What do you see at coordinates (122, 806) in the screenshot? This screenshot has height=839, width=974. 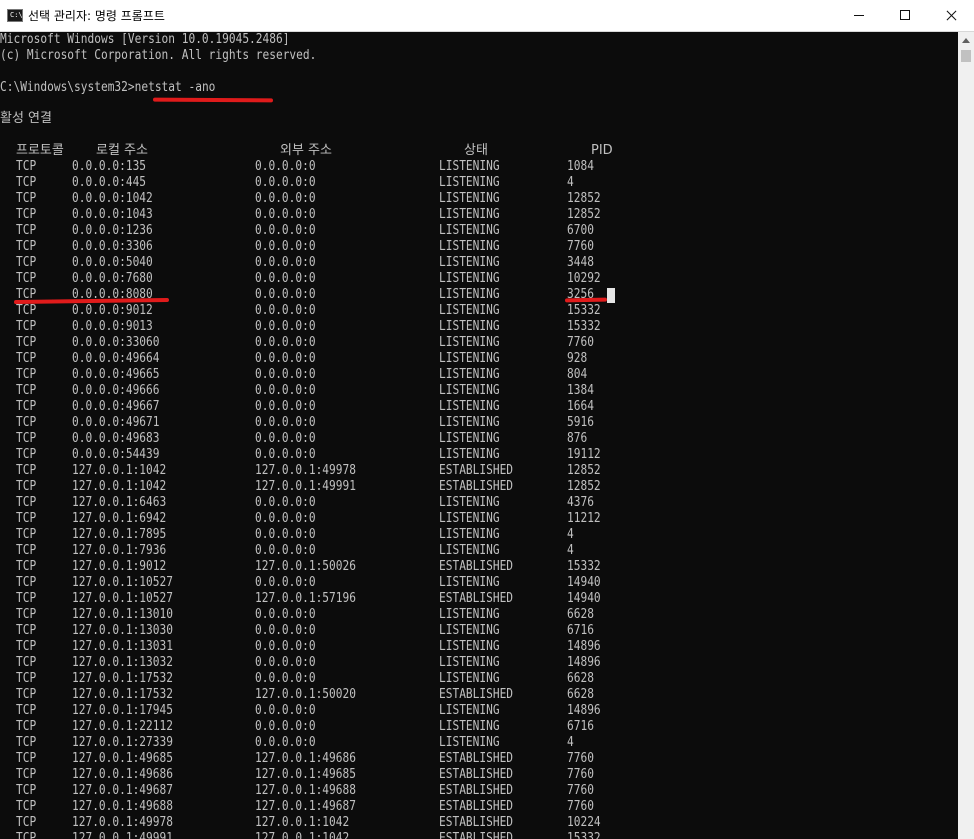 I see `cell-local: 127.0.0.1:49688` at bounding box center [122, 806].